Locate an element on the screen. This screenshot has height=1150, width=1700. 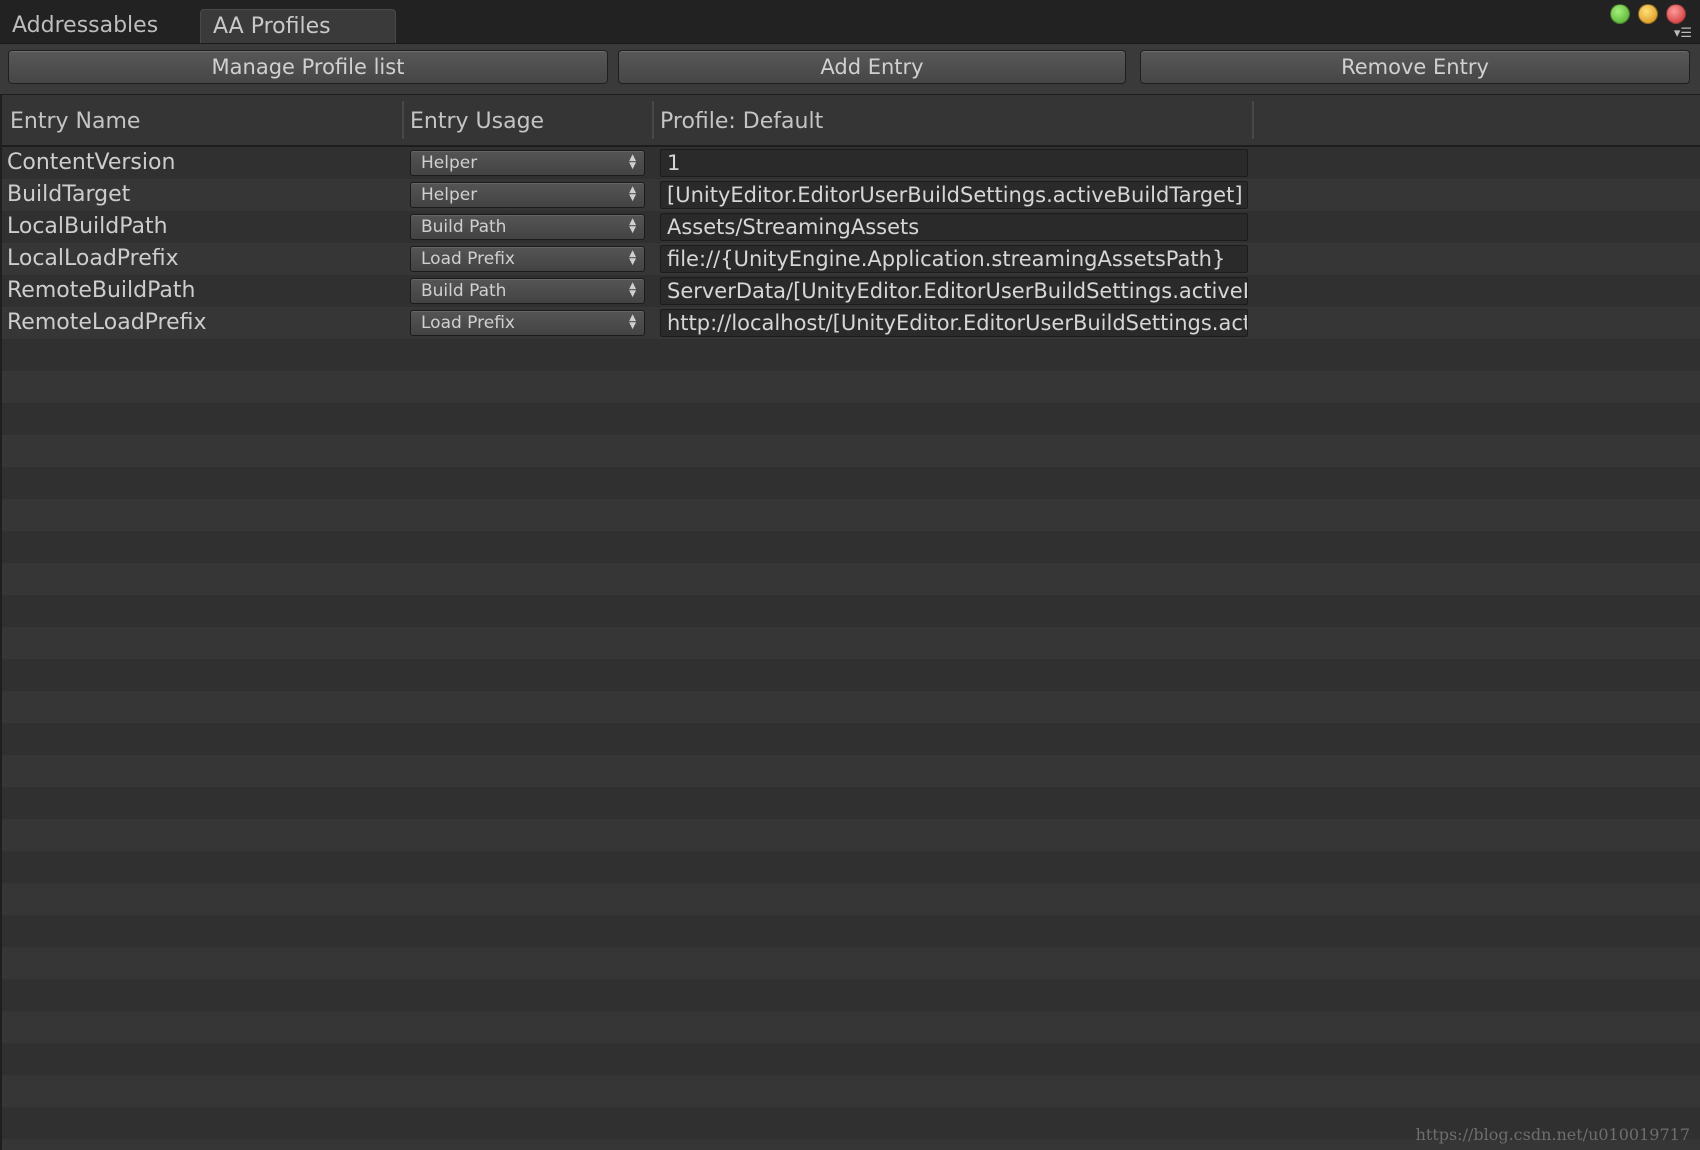
minimize-icon is located at coordinates (1648, 14).